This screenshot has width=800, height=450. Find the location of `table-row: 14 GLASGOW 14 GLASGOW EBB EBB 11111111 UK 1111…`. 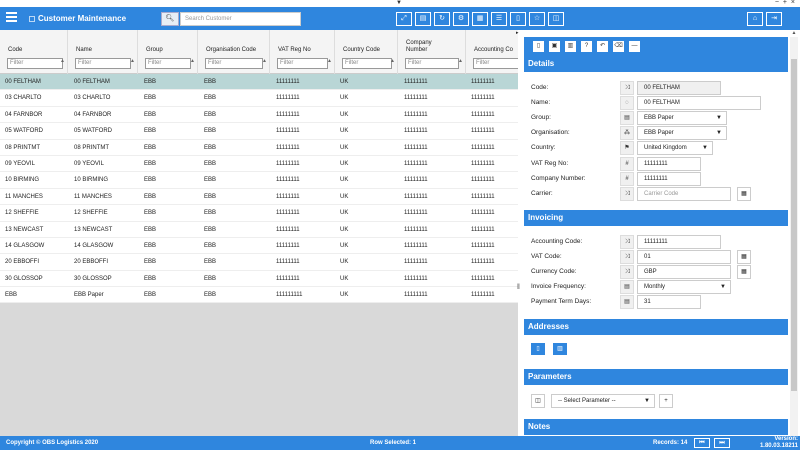

table-row: 14 GLASGOW 14 GLASGOW EBB EBB 11111111 UK 1111… is located at coordinates (259, 246).